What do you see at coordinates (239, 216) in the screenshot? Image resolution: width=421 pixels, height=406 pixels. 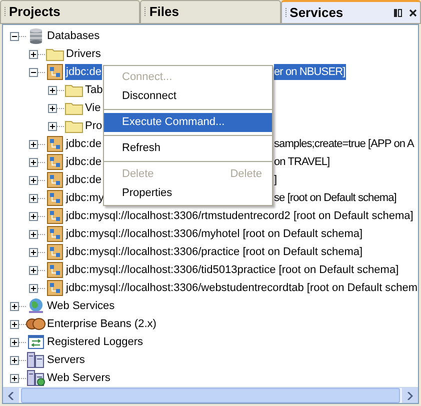 I see `tree-item: jdbc:mysql://localhost:3306/rtmstudentrecord2 [root on Default schema]` at bounding box center [239, 216].